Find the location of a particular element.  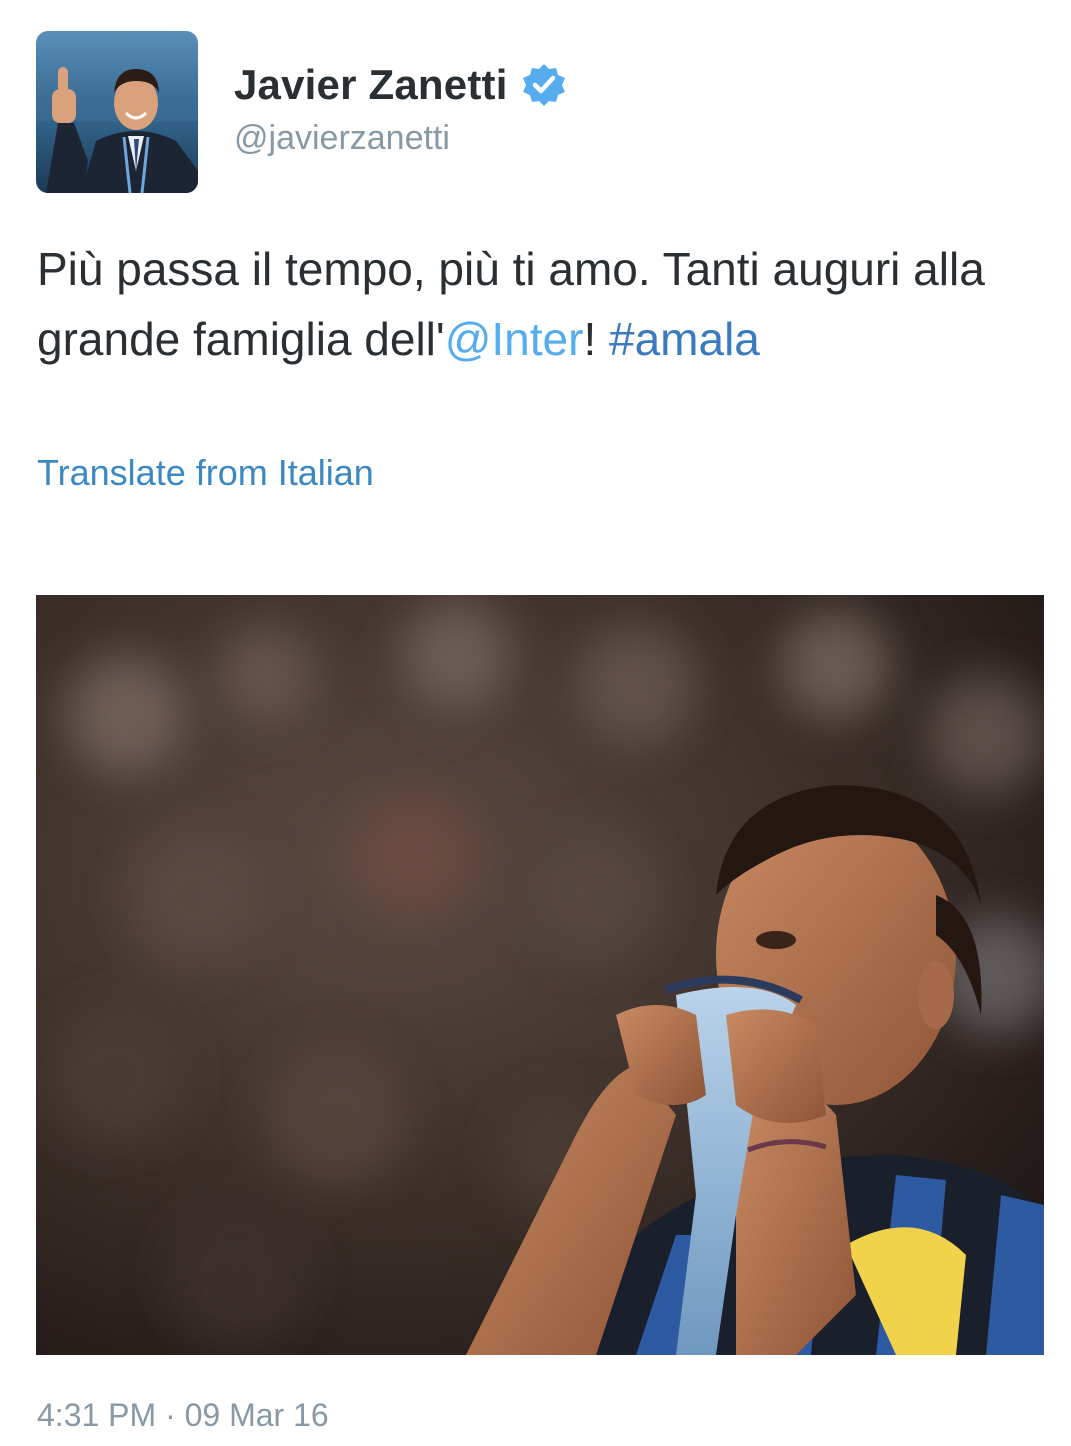

name-row: Javier Zanetti is located at coordinates (401, 85).